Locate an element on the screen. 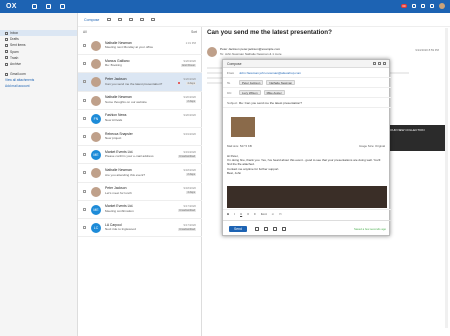  refresh-icon is located at coordinates (414, 6).